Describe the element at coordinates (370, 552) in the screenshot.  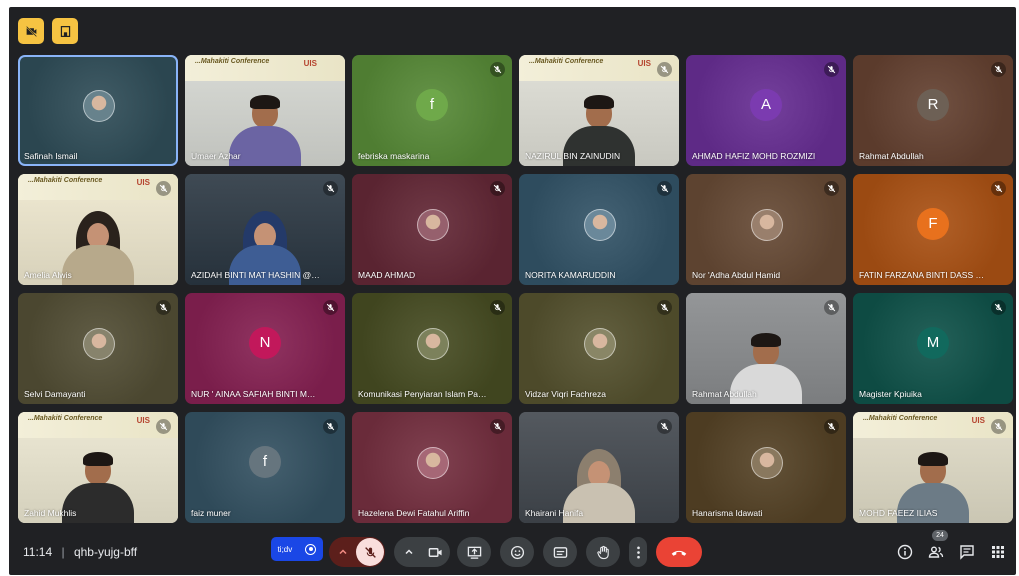
I see `mic-off-icon` at that location.